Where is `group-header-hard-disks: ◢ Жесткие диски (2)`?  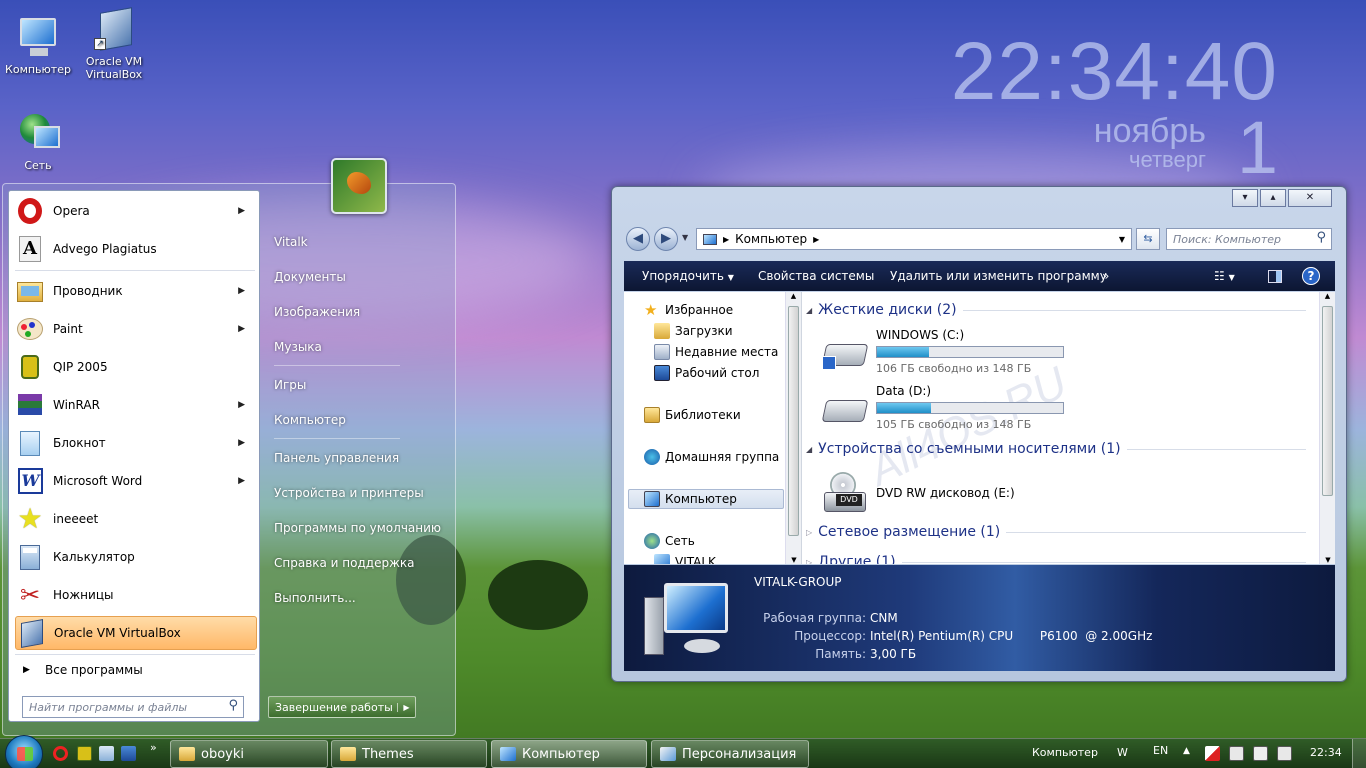 group-header-hard-disks: ◢ Жесткие диски (2) is located at coordinates (1056, 310).